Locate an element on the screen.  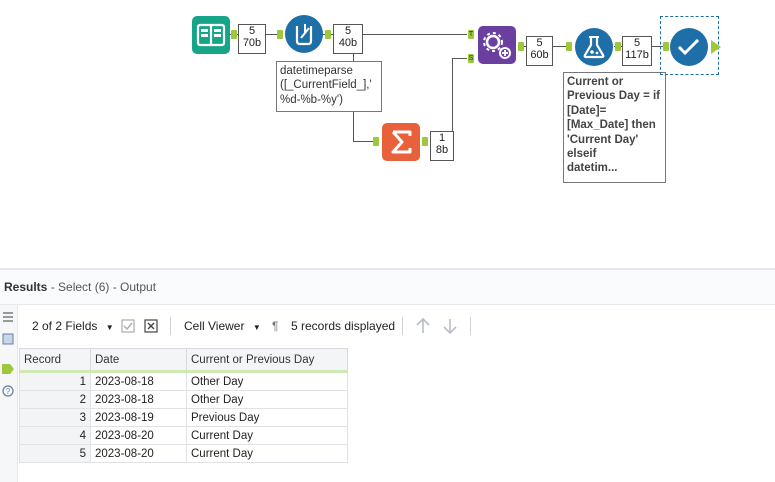
records-displayed: 5 records displayed is located at coordinates (343, 326).